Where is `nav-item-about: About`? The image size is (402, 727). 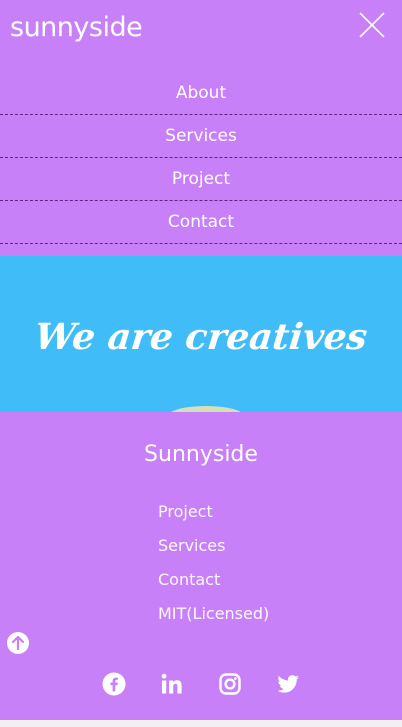 nav-item-about: About is located at coordinates (201, 93).